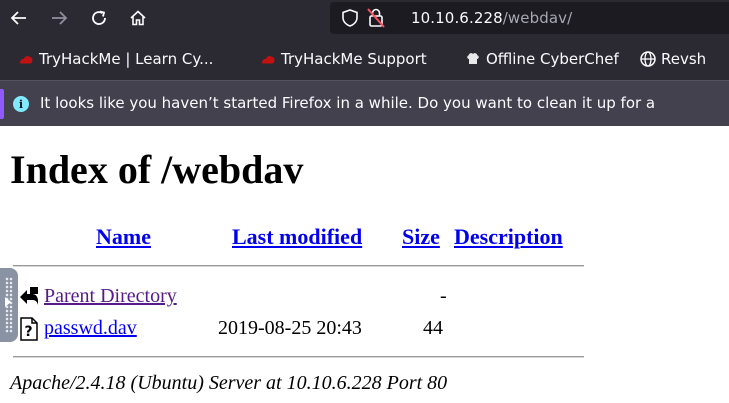  I want to click on bookmark-tryhackme-support: TryHackMe Support, so click(343, 59).